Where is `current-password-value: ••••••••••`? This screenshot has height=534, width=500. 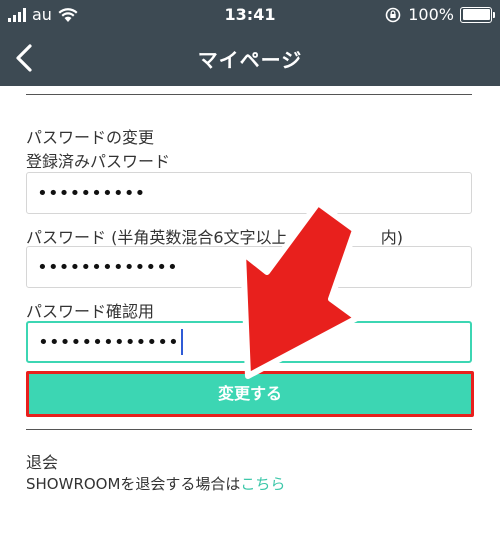 current-password-value: •••••••••• is located at coordinates (91, 193).